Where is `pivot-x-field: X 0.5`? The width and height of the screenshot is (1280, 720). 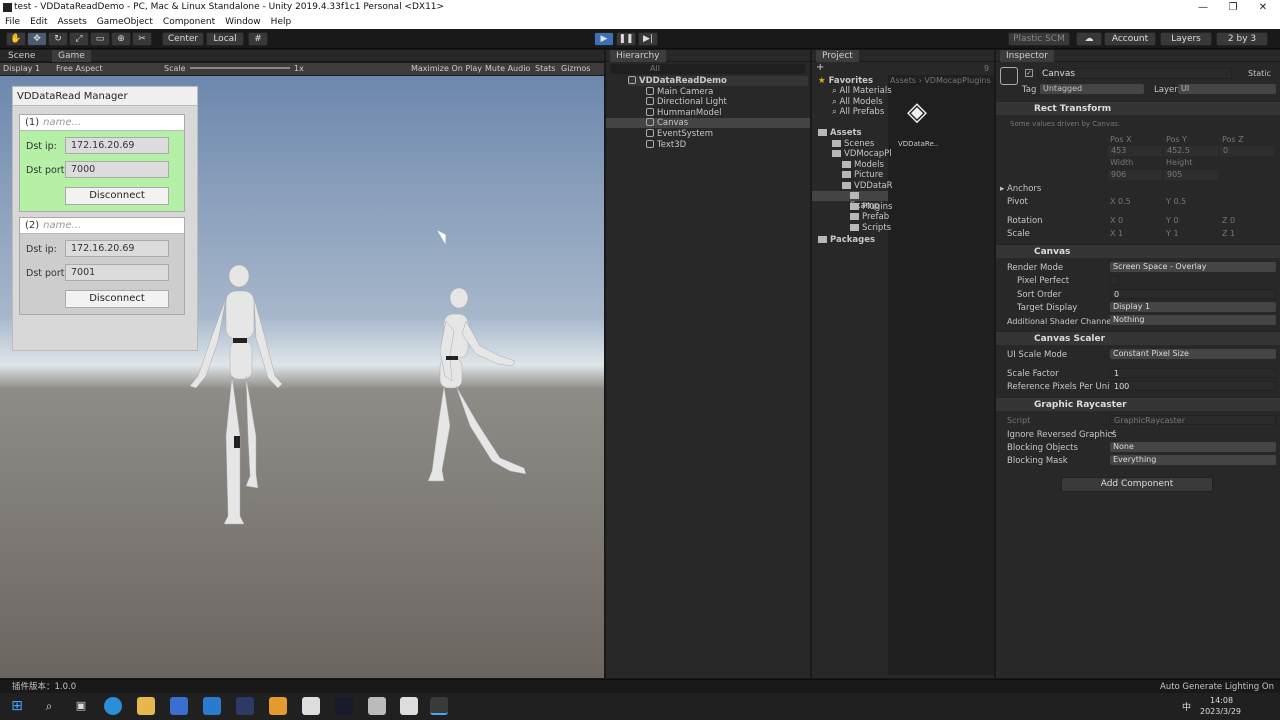 pivot-x-field: X 0.5 is located at coordinates (1120, 201).